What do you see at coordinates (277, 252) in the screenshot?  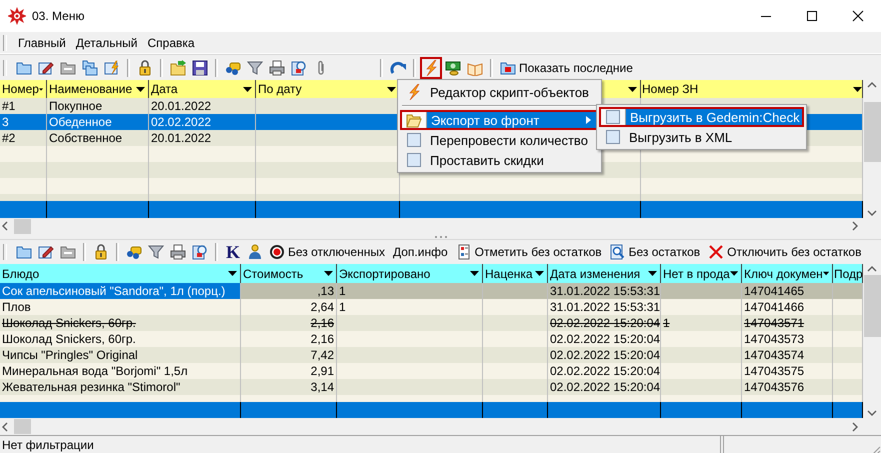 I see `target-icon` at bounding box center [277, 252].